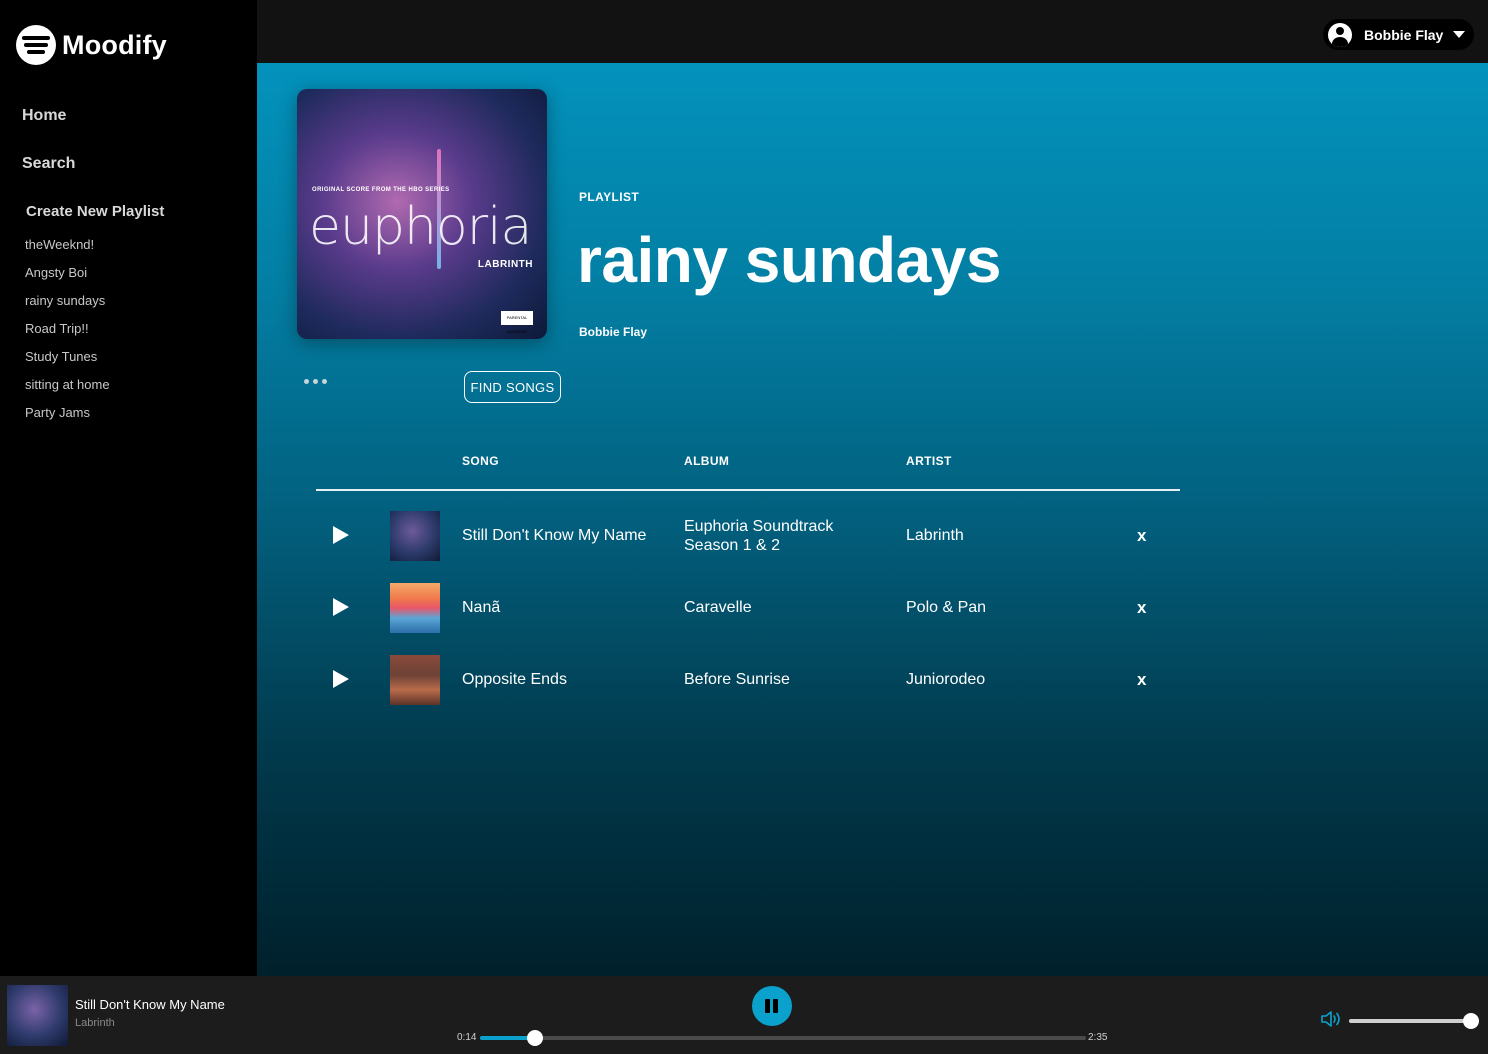 The height and width of the screenshot is (1054, 1488). I want to click on cover-artist-text: LABRINTH, so click(505, 264).